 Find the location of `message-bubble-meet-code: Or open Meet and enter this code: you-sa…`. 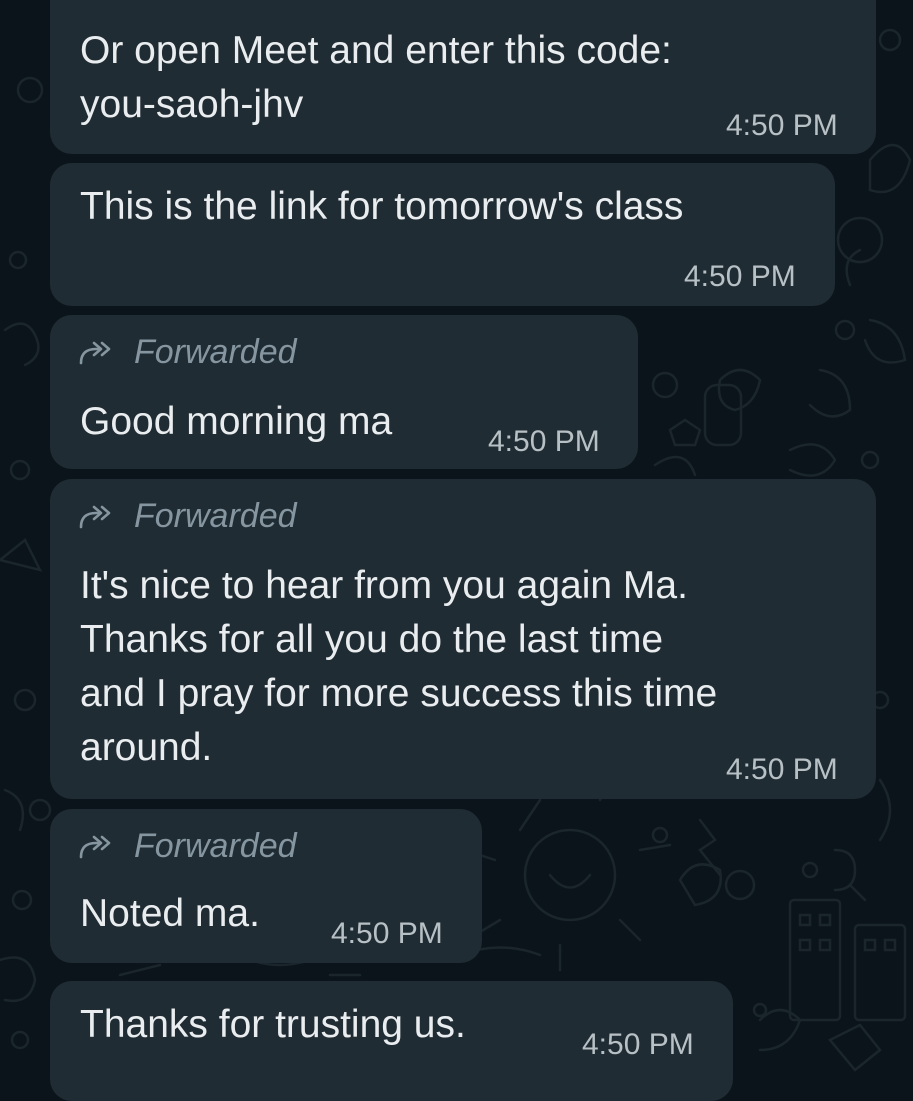

message-bubble-meet-code: Or open Meet and enter this code: you-sa… is located at coordinates (463, 77).